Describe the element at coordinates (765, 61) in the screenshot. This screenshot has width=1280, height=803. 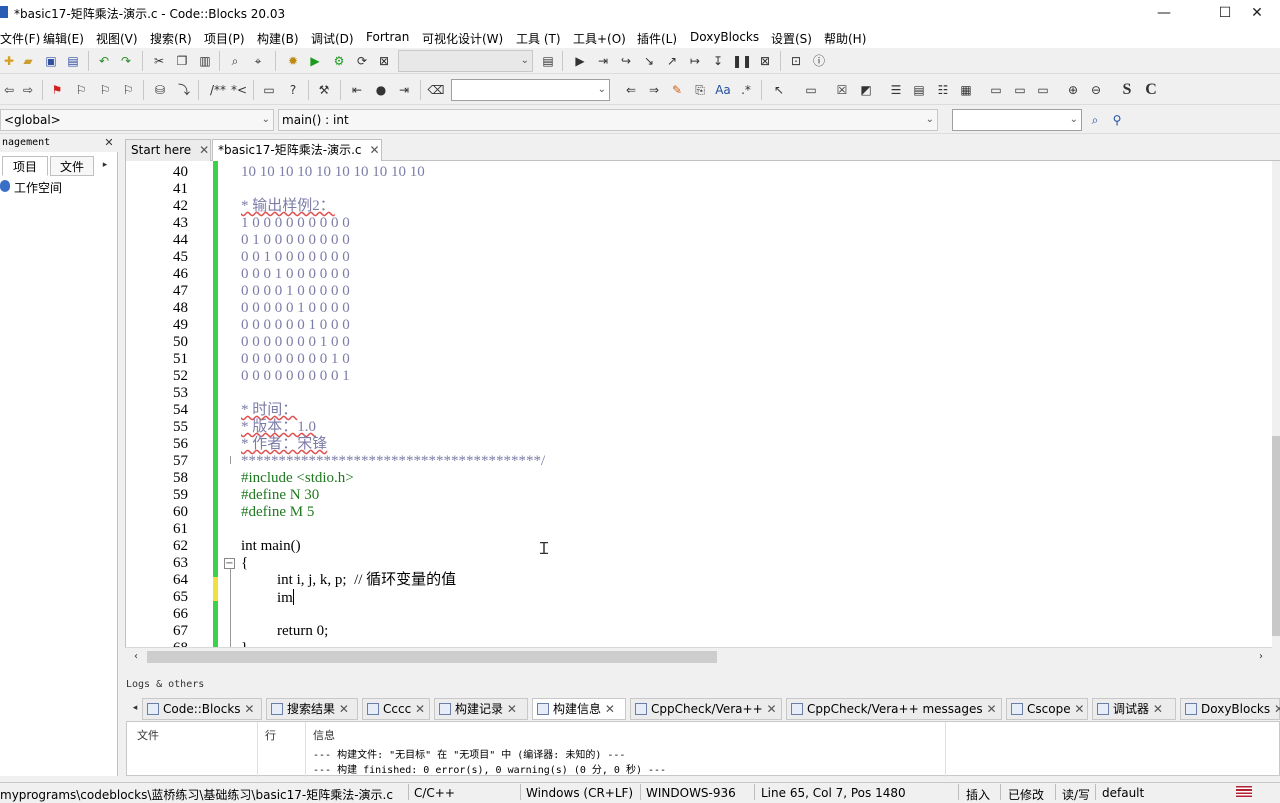
I see `stop-debug-icon: ⊠` at that location.